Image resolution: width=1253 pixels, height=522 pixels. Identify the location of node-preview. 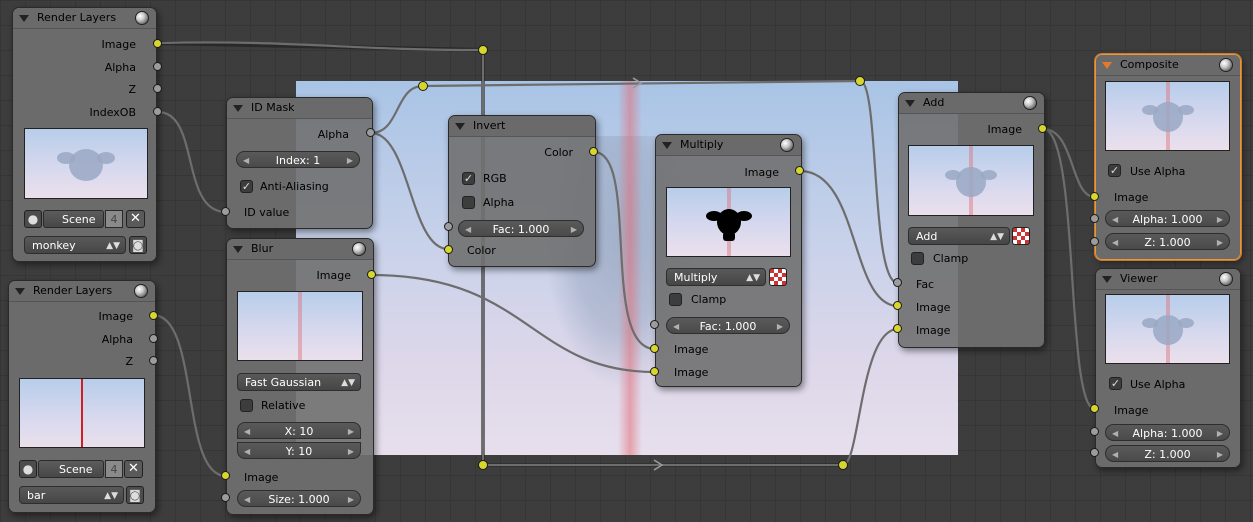
(86, 163).